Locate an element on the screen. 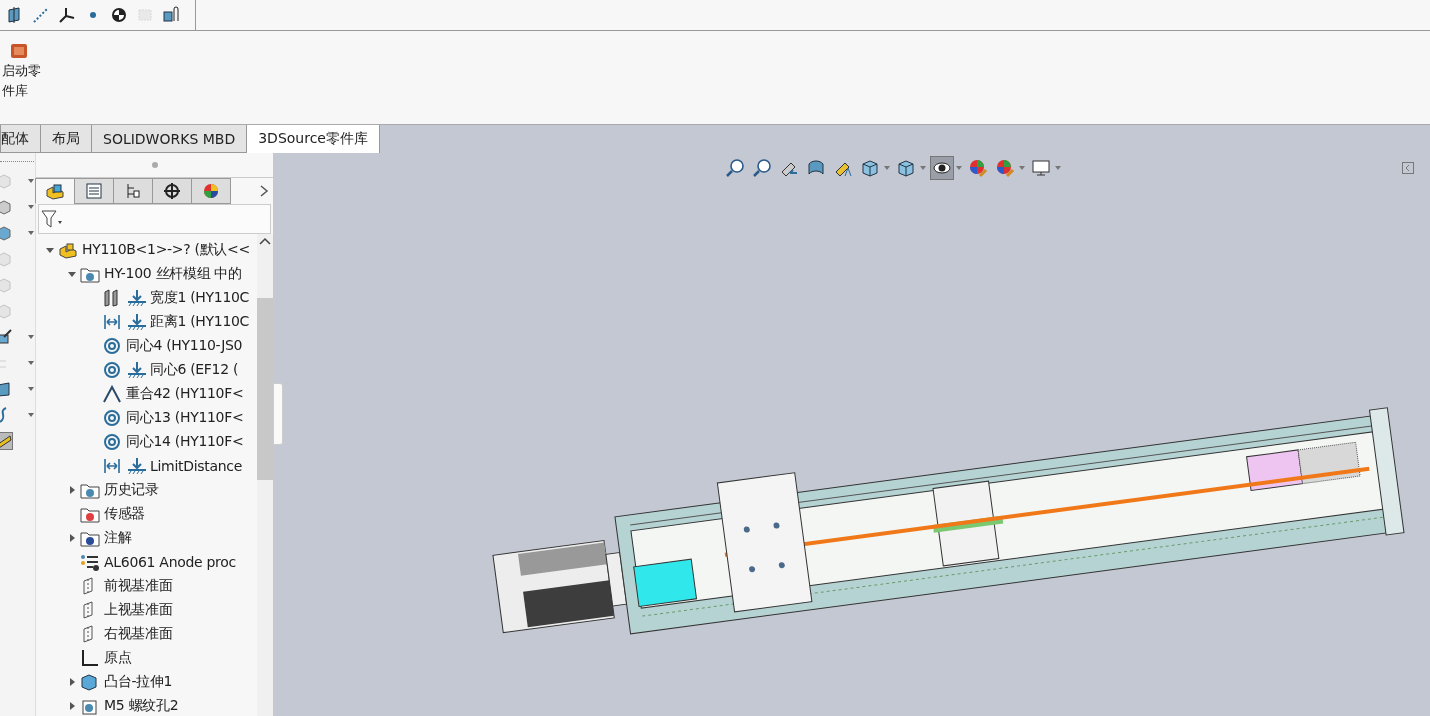  box-icon is located at coordinates (6, 233).